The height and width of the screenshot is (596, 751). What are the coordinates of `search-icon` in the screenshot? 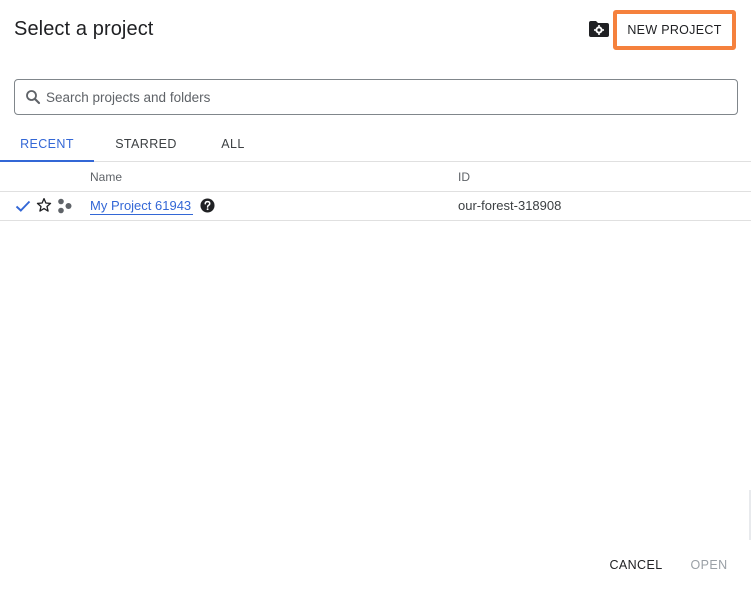 It's located at (33, 97).